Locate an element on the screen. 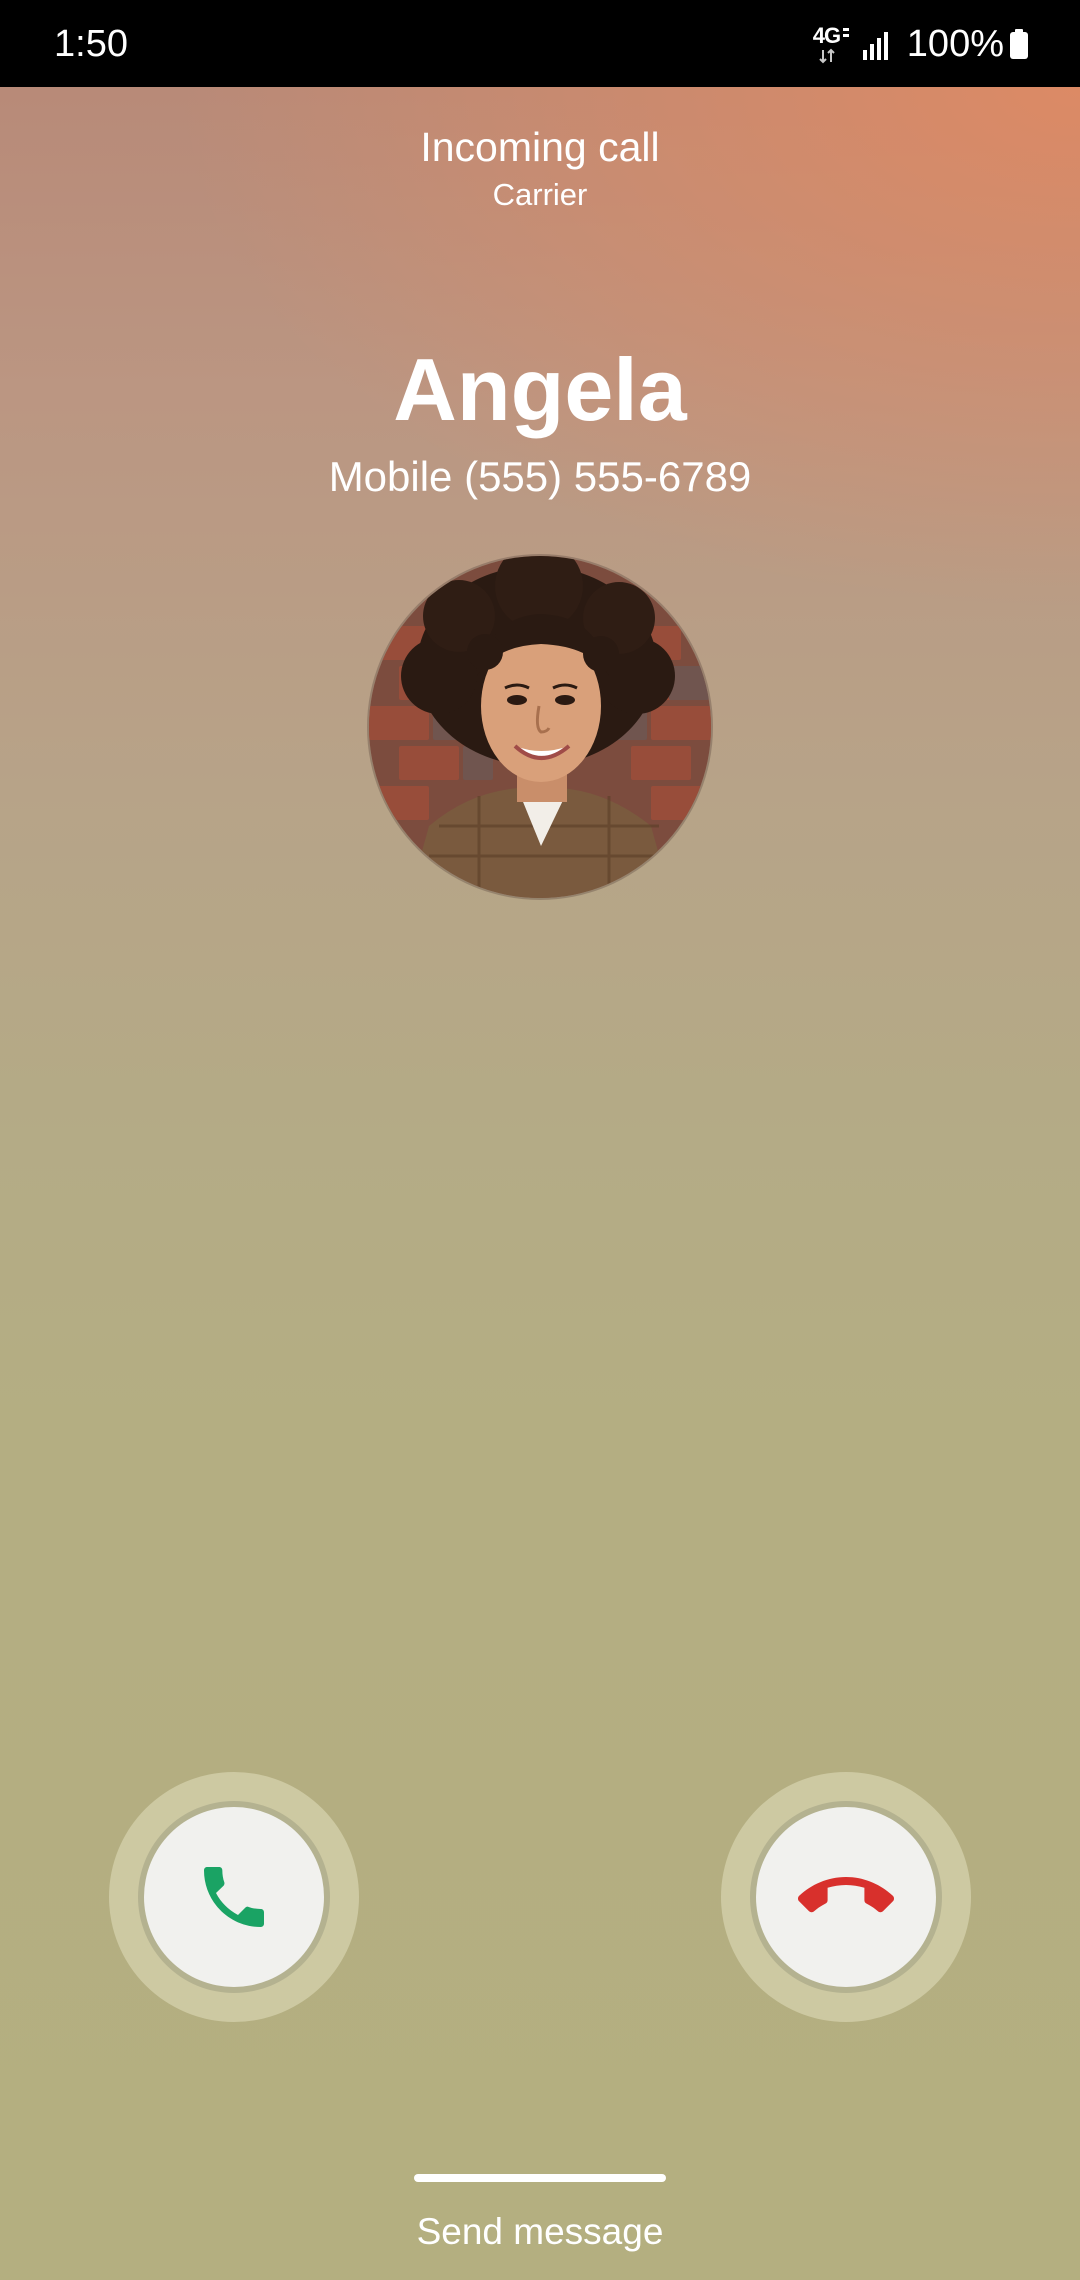  phone-hangup-icon is located at coordinates (846, 1895).